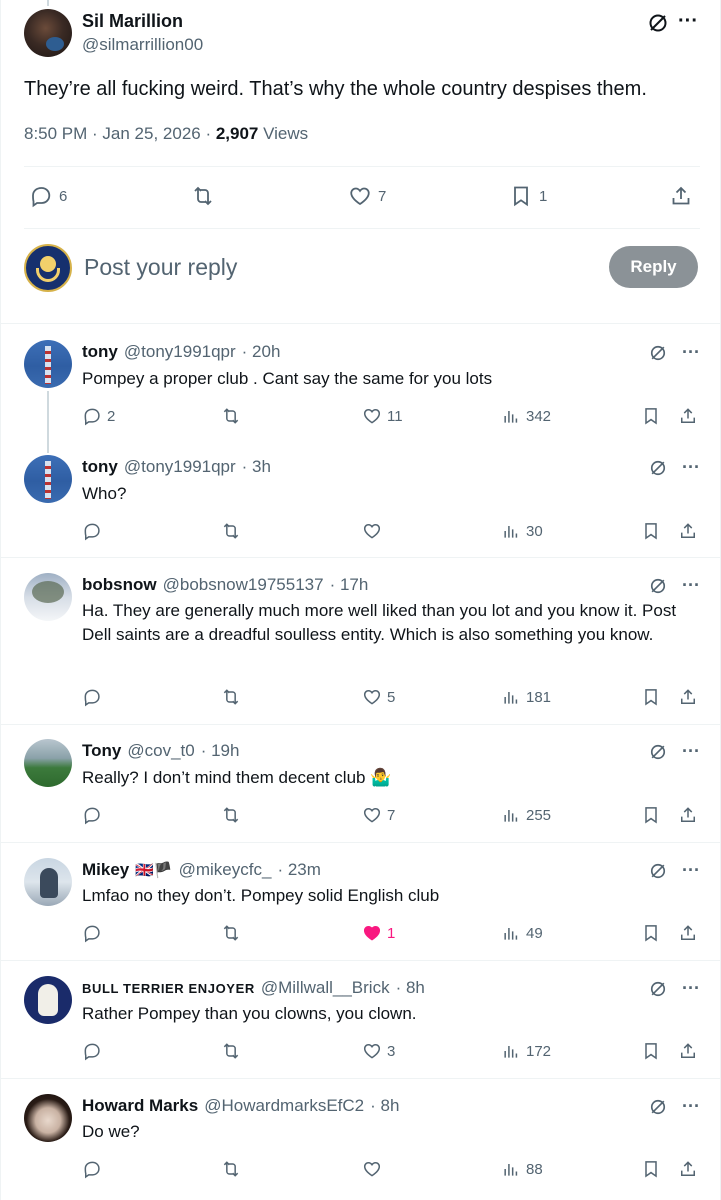  What do you see at coordinates (48, 196) in the screenshot?
I see `reply-button: 6` at bounding box center [48, 196].